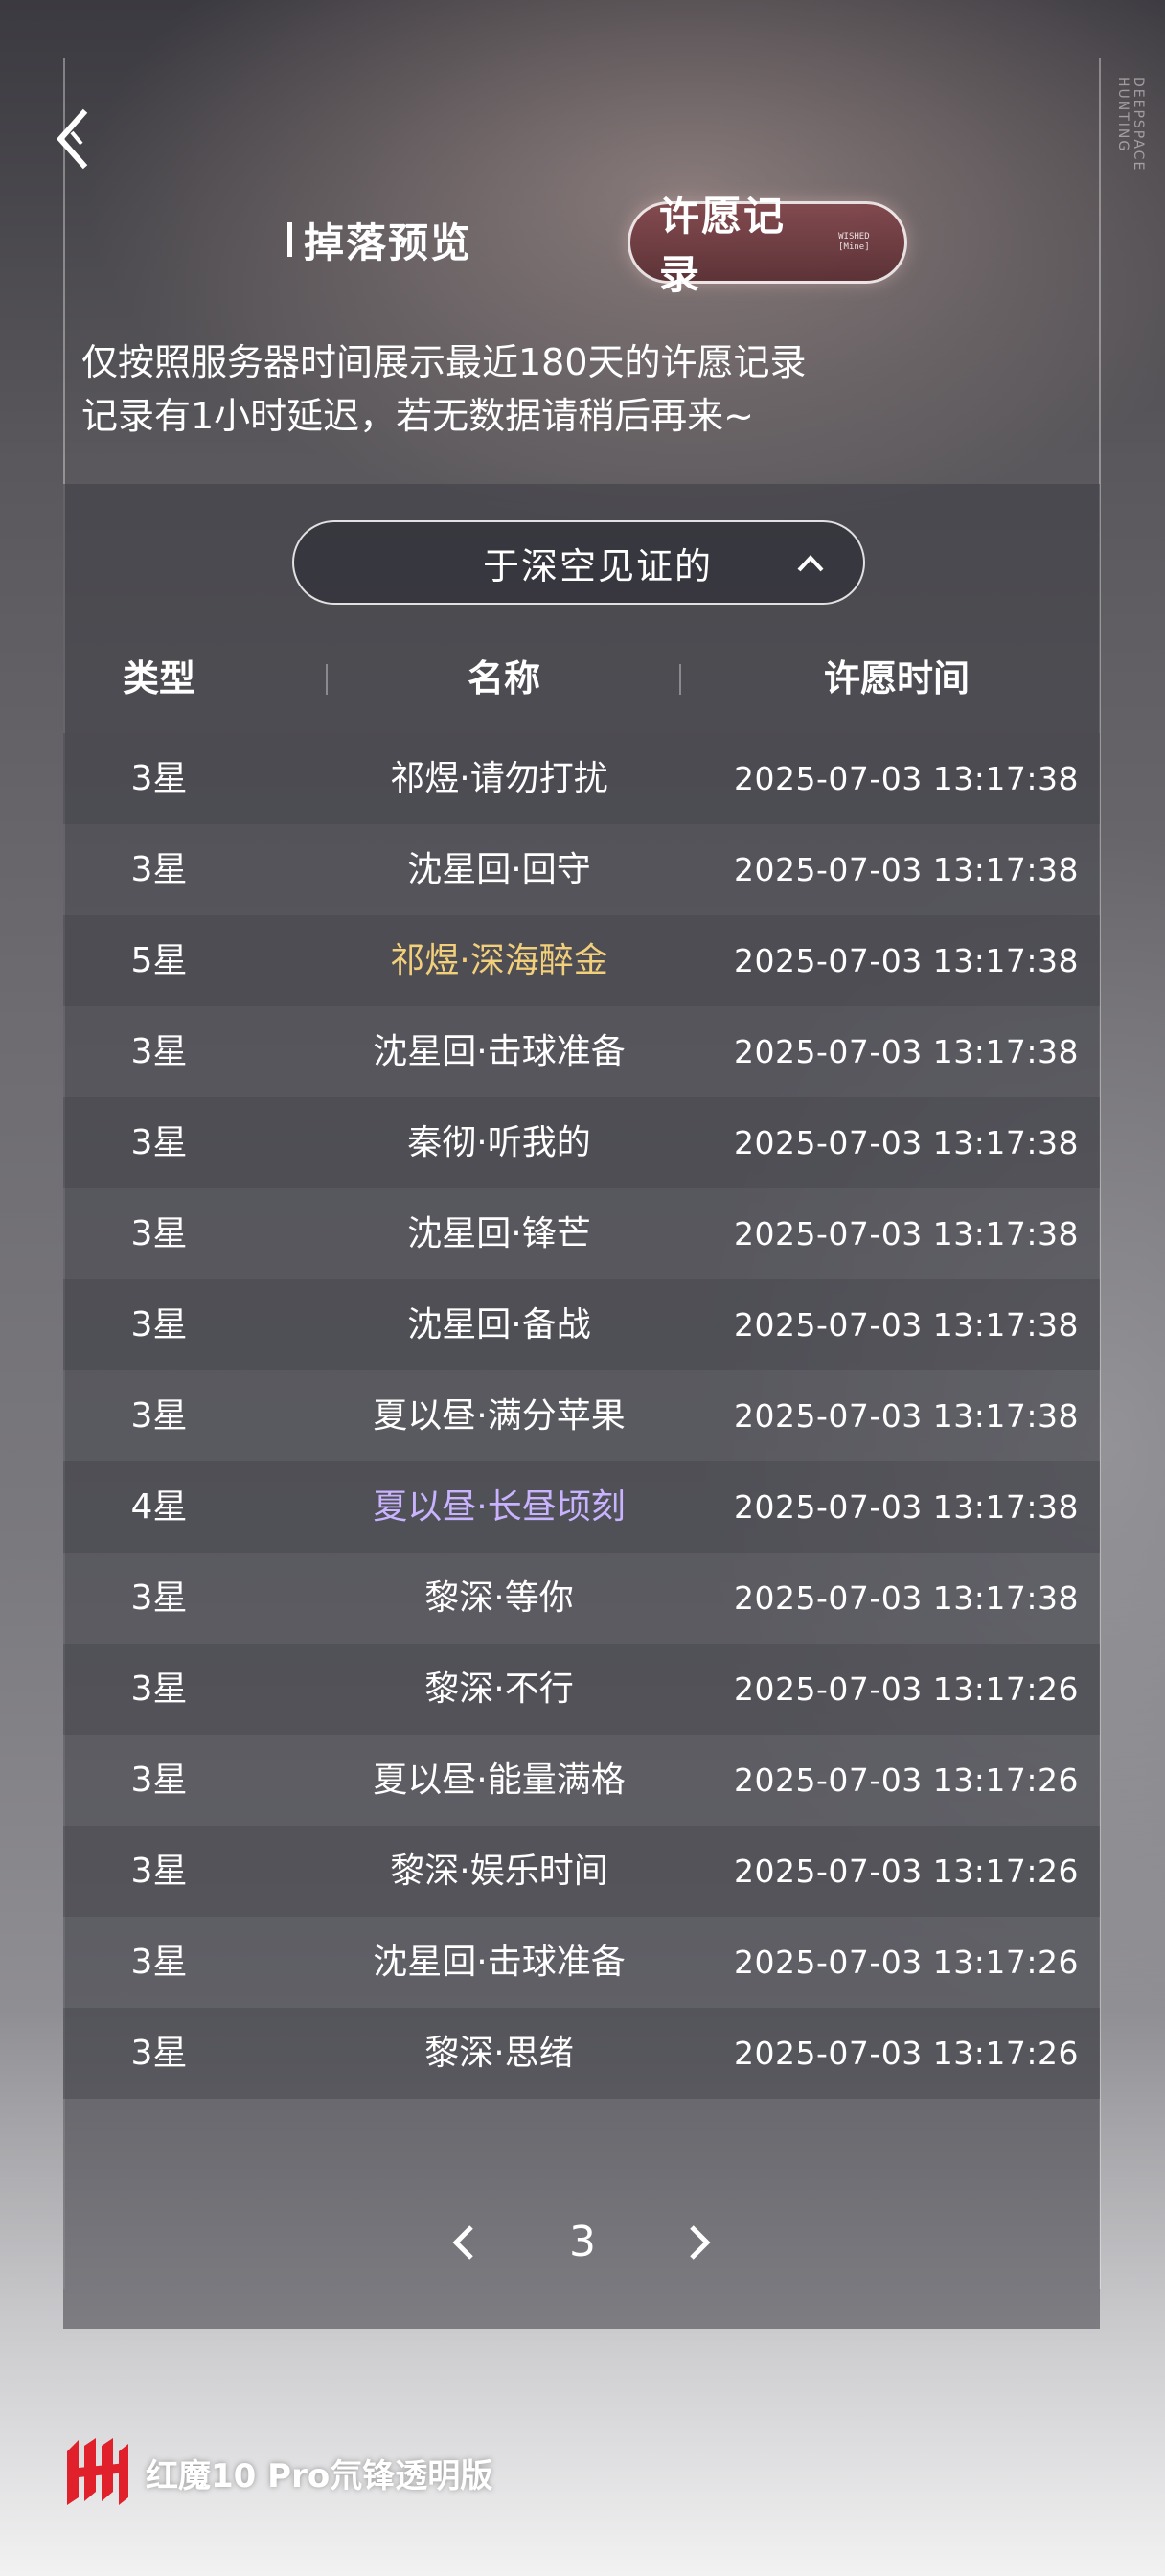 This screenshot has width=1165, height=2576. I want to click on header-time: 许愿时间, so click(897, 678).